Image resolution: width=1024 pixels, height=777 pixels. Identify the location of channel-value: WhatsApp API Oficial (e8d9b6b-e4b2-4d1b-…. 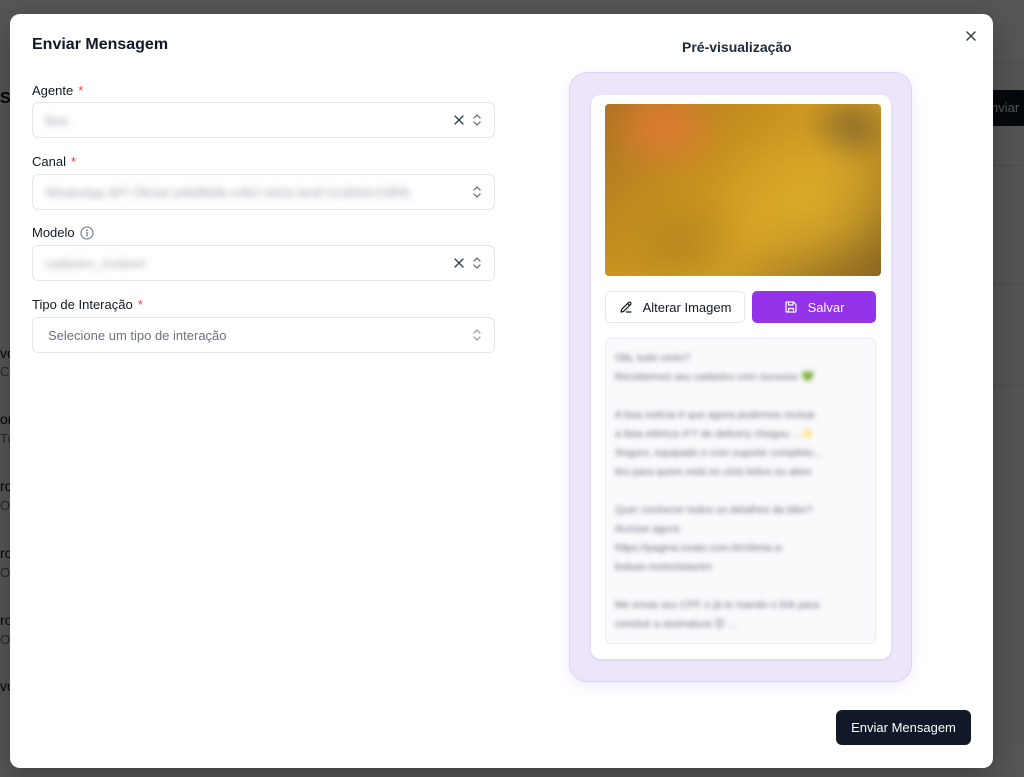
(227, 192).